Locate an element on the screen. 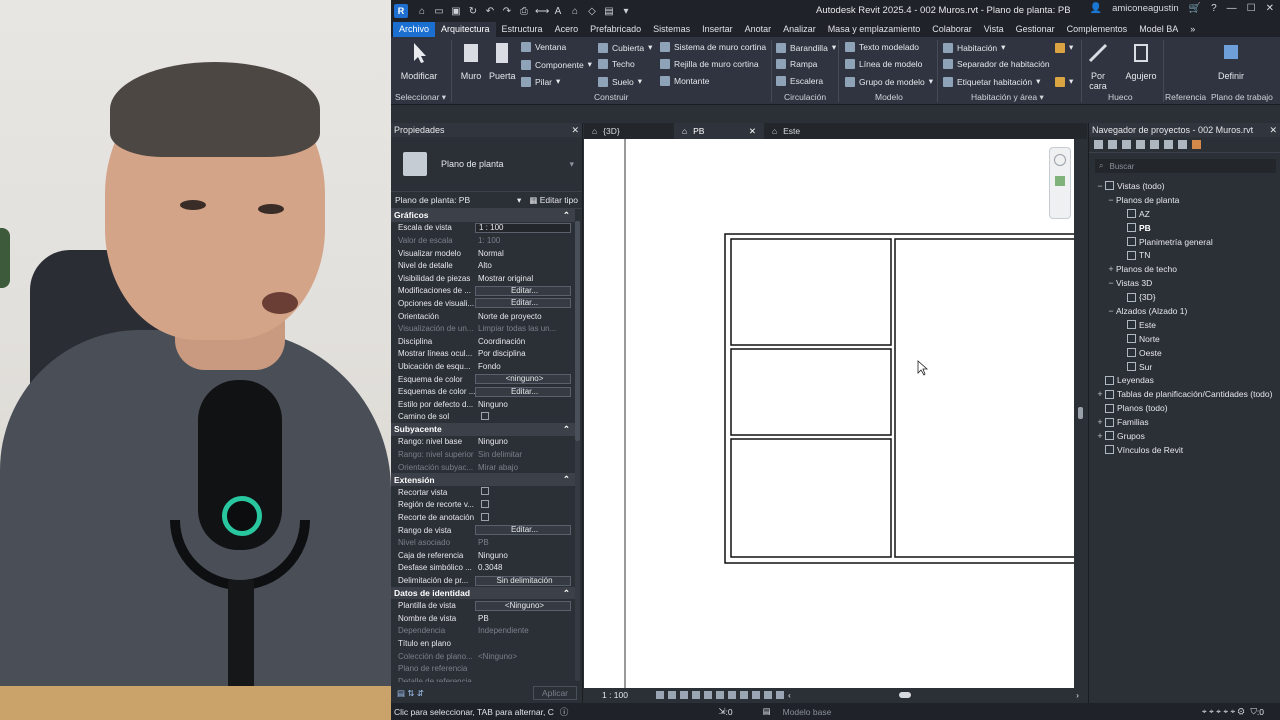 This screenshot has width=1280, height=720. crop-view-icon is located at coordinates (708, 695).